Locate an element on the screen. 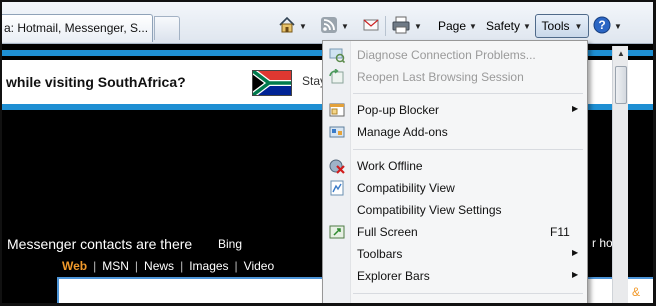  search-nav-msn: MSN is located at coordinates (115, 266).